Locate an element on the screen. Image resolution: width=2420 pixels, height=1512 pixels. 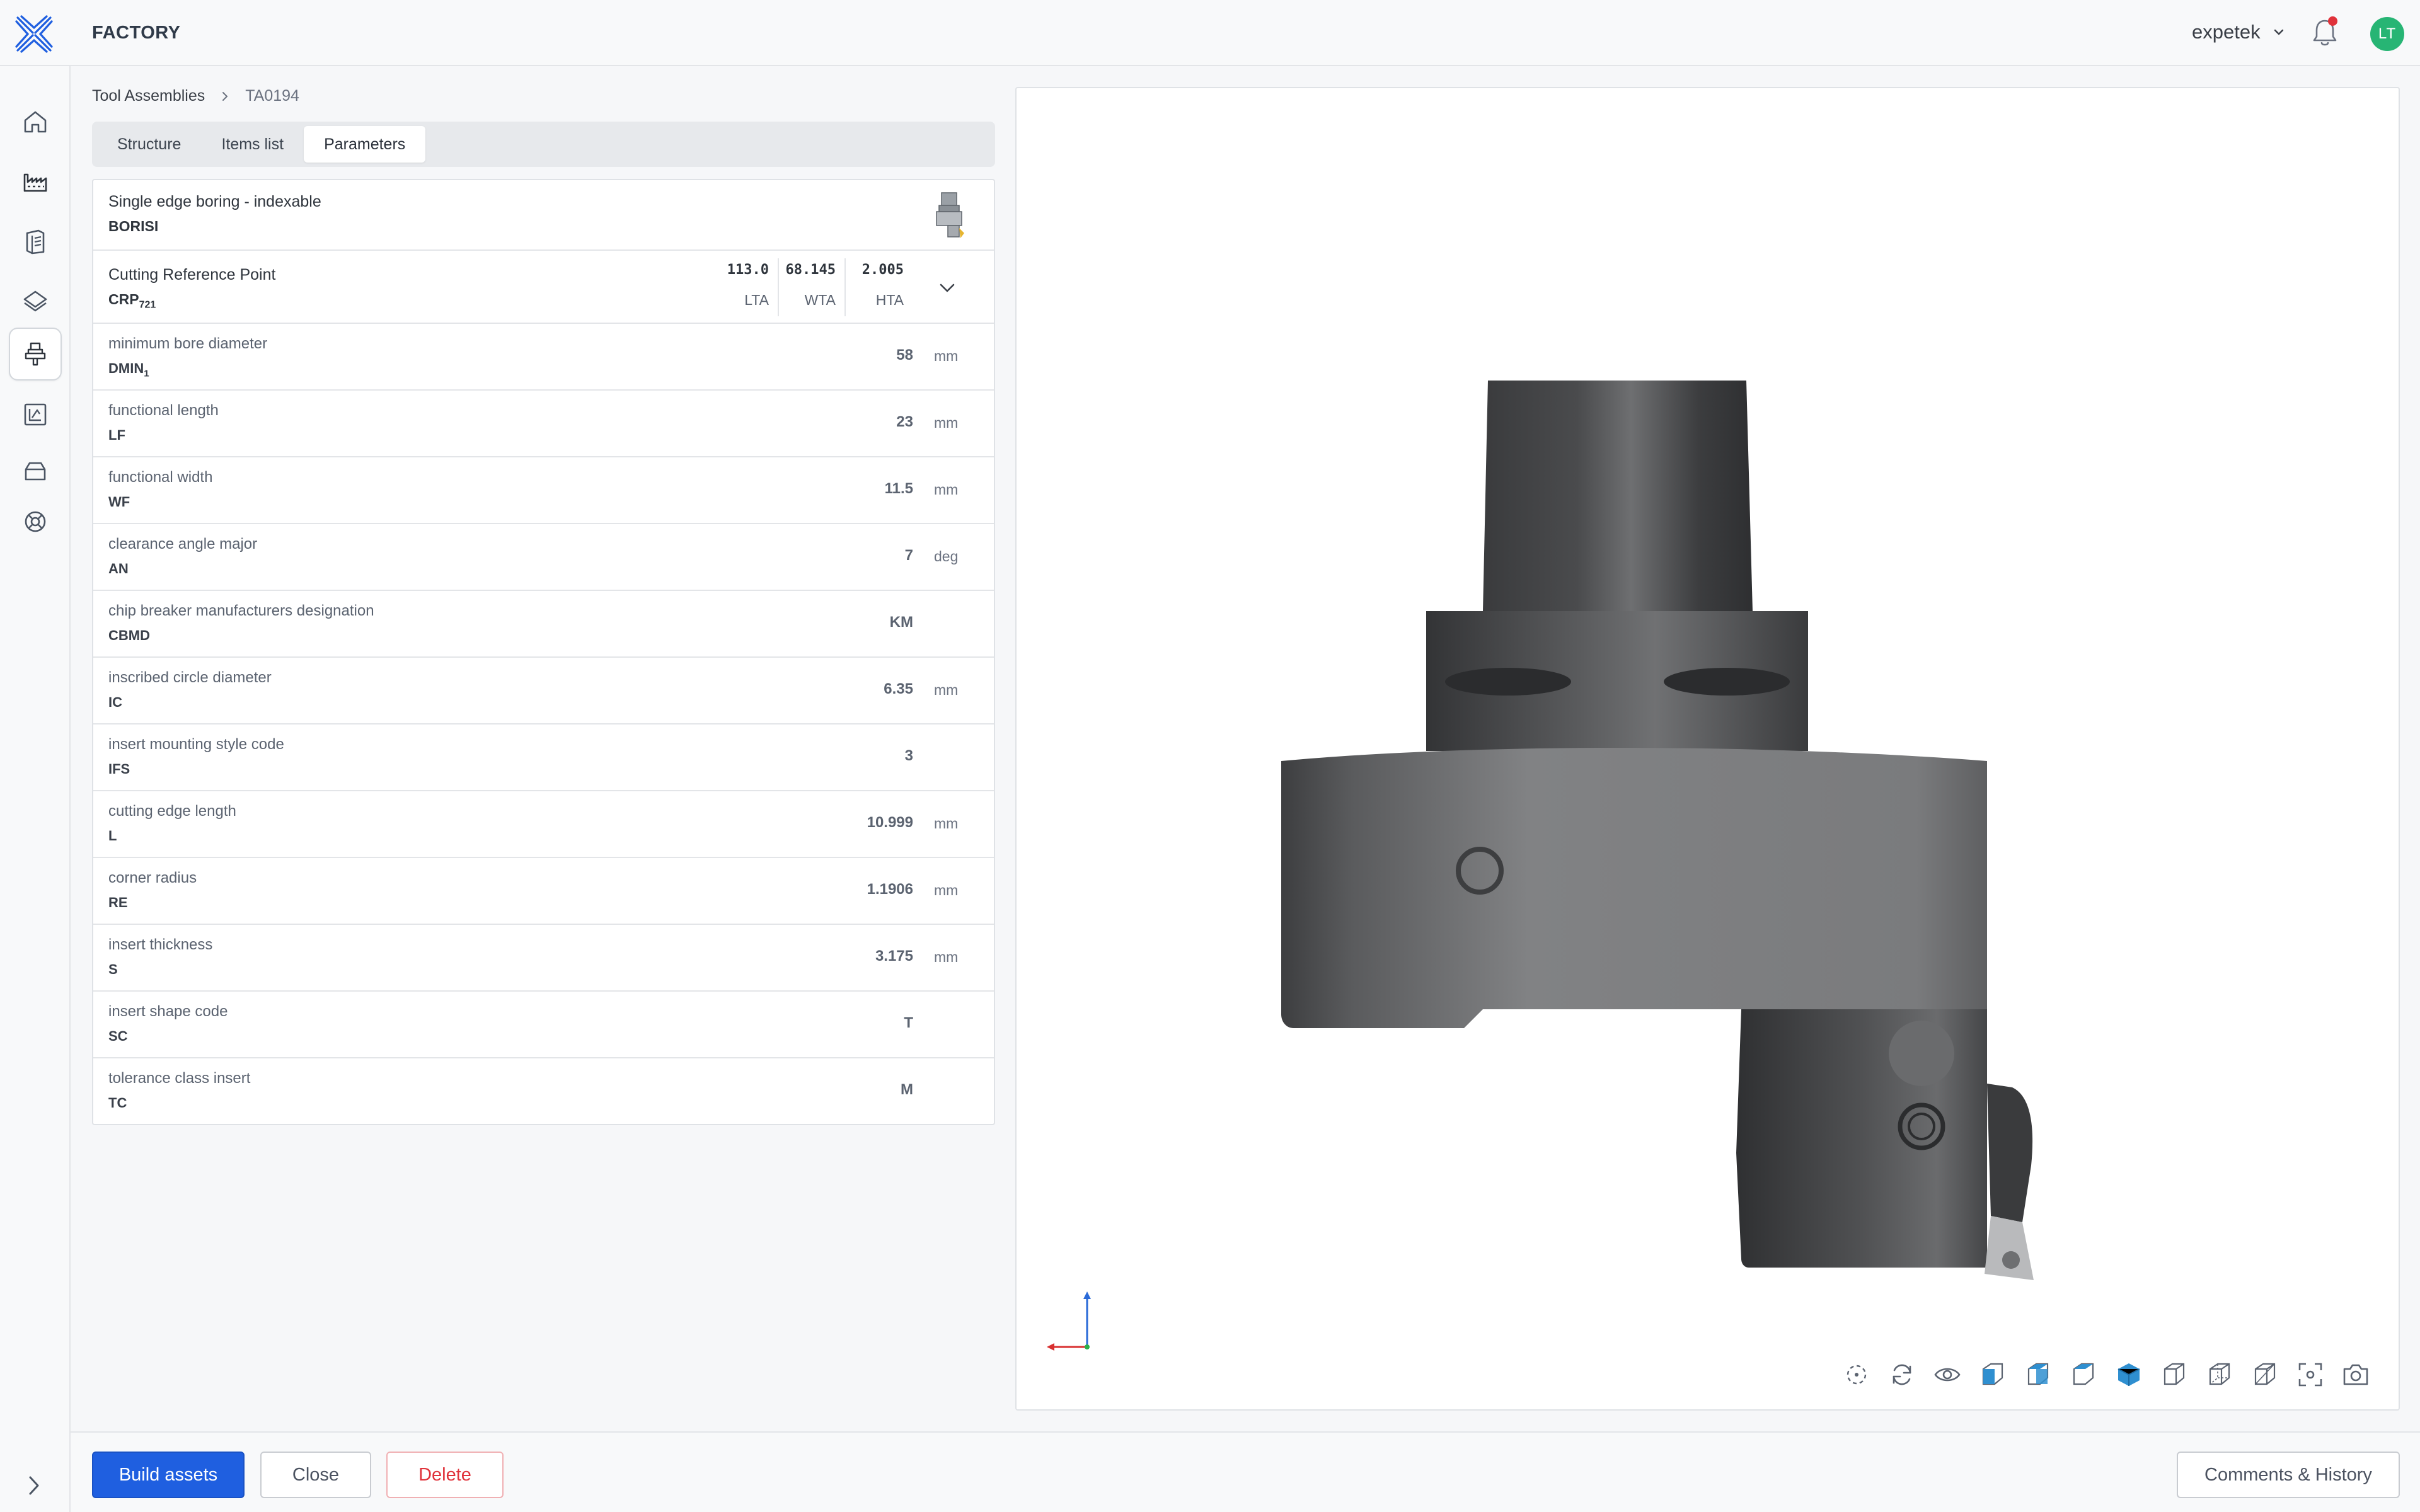
crp-code: CRP721 is located at coordinates (132, 301).